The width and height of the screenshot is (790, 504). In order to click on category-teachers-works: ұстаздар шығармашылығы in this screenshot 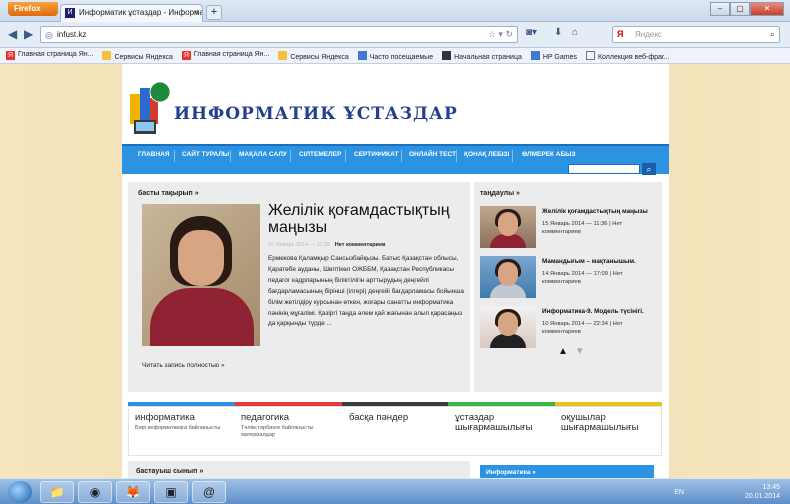, I will do `click(503, 423)`.